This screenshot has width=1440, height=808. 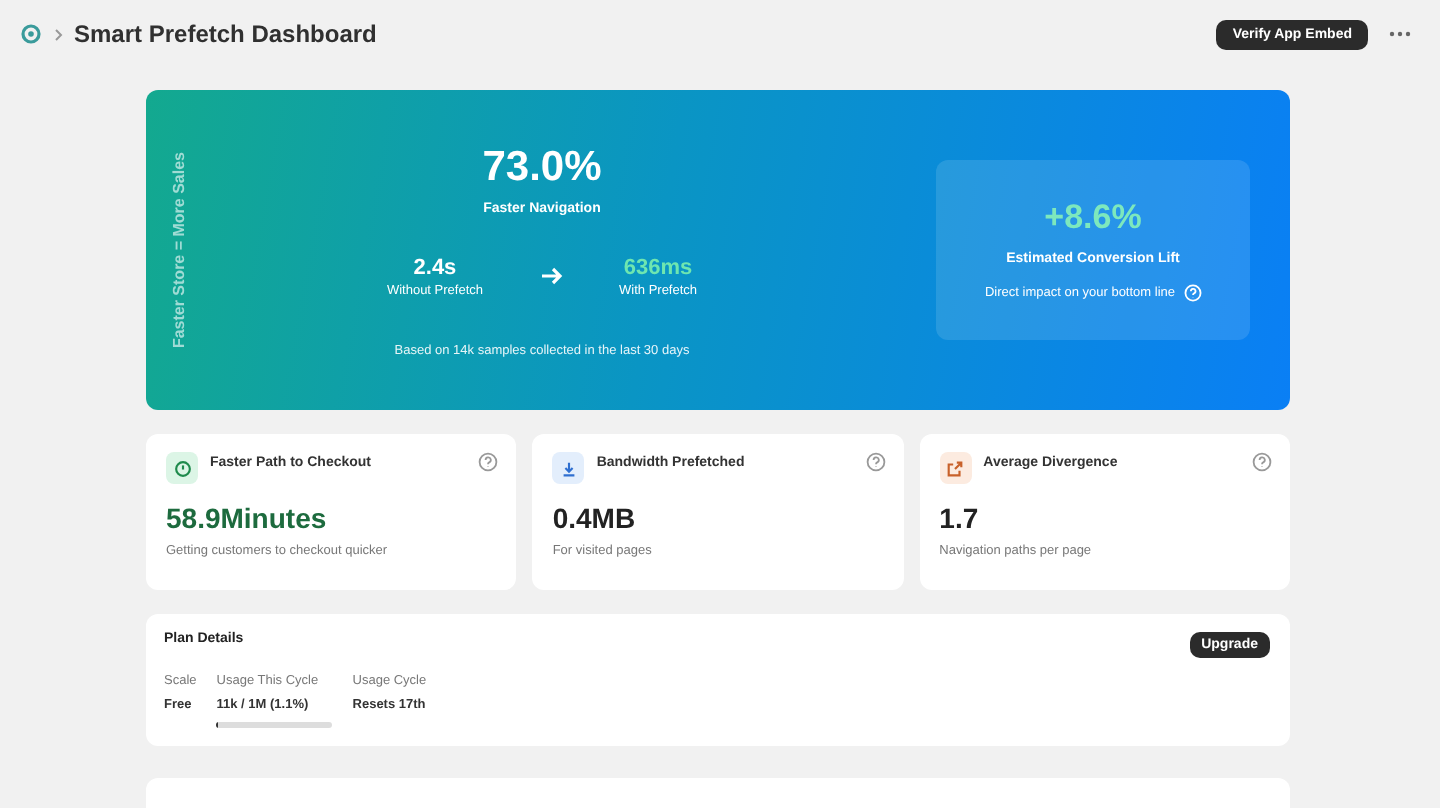 I want to click on after-value: 636ms, so click(x=658, y=267).